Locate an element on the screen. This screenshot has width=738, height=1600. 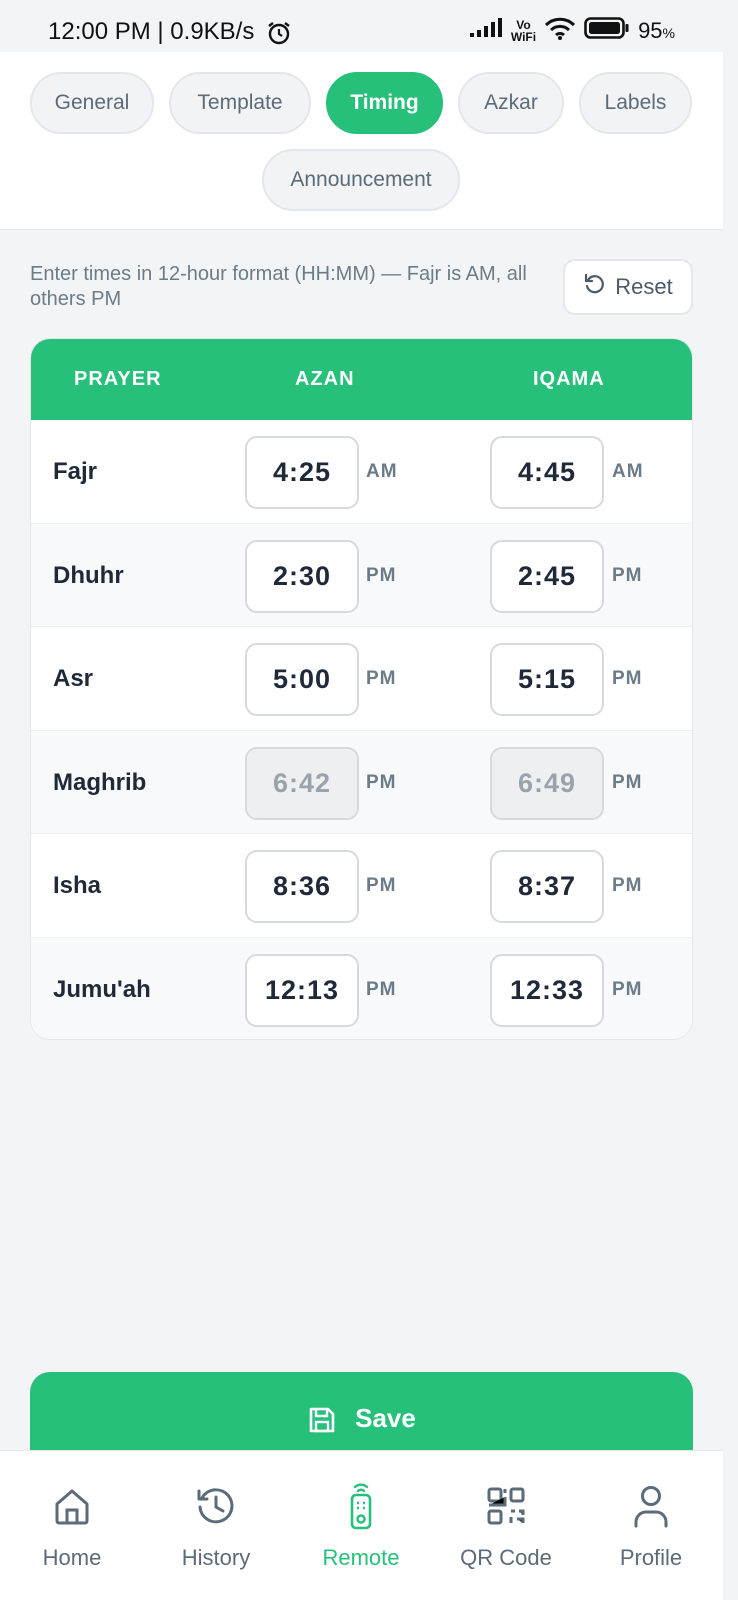
azan-time-input: 5:00 is located at coordinates (302, 679).